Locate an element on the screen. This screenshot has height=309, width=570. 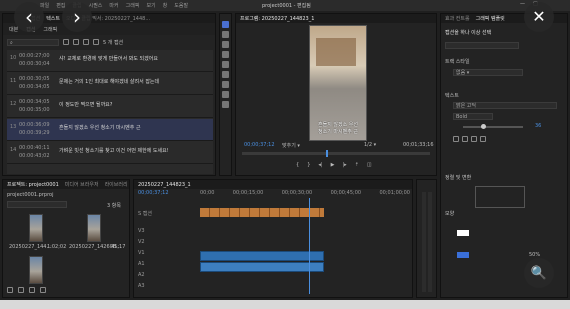
menu-window: 창 is located at coordinates (165, 5).